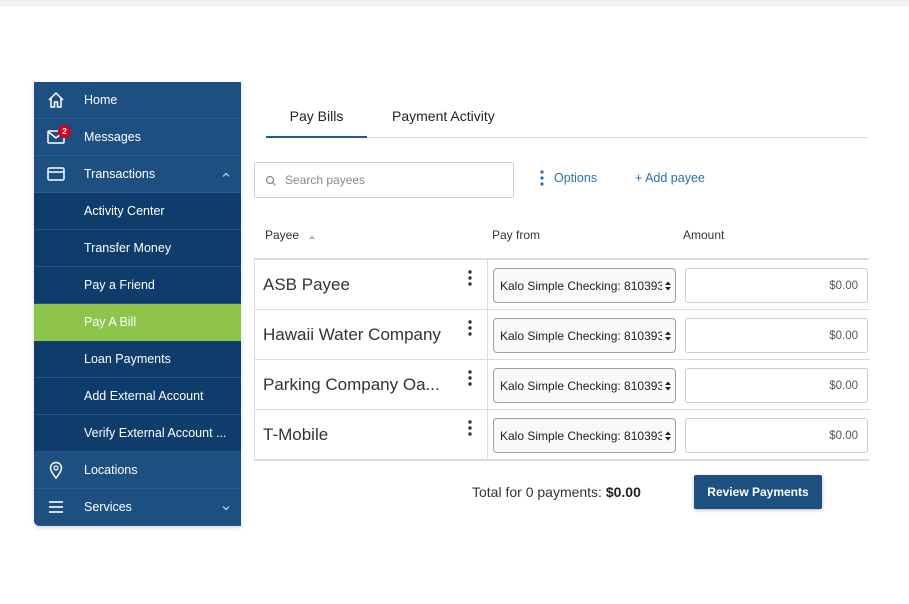  I want to click on payee-cell: Hawaii Water Company, so click(371, 334).